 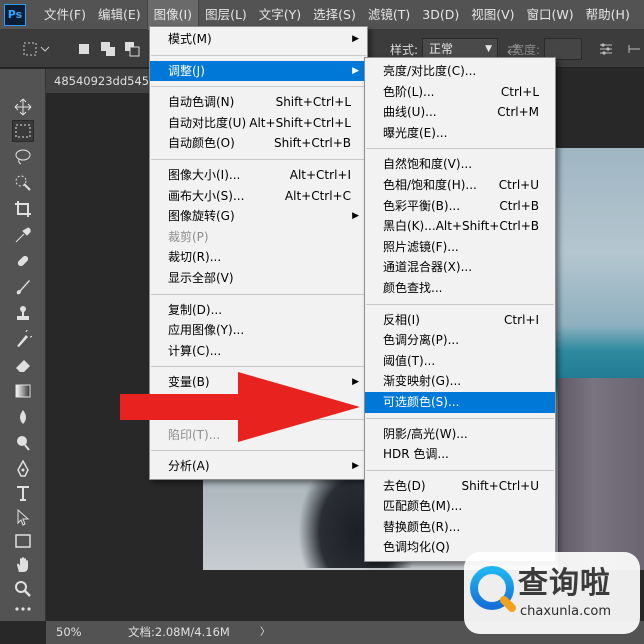 I want to click on image-menu-item-shortcut: Alt+Ctrl+I, so click(x=320, y=174).